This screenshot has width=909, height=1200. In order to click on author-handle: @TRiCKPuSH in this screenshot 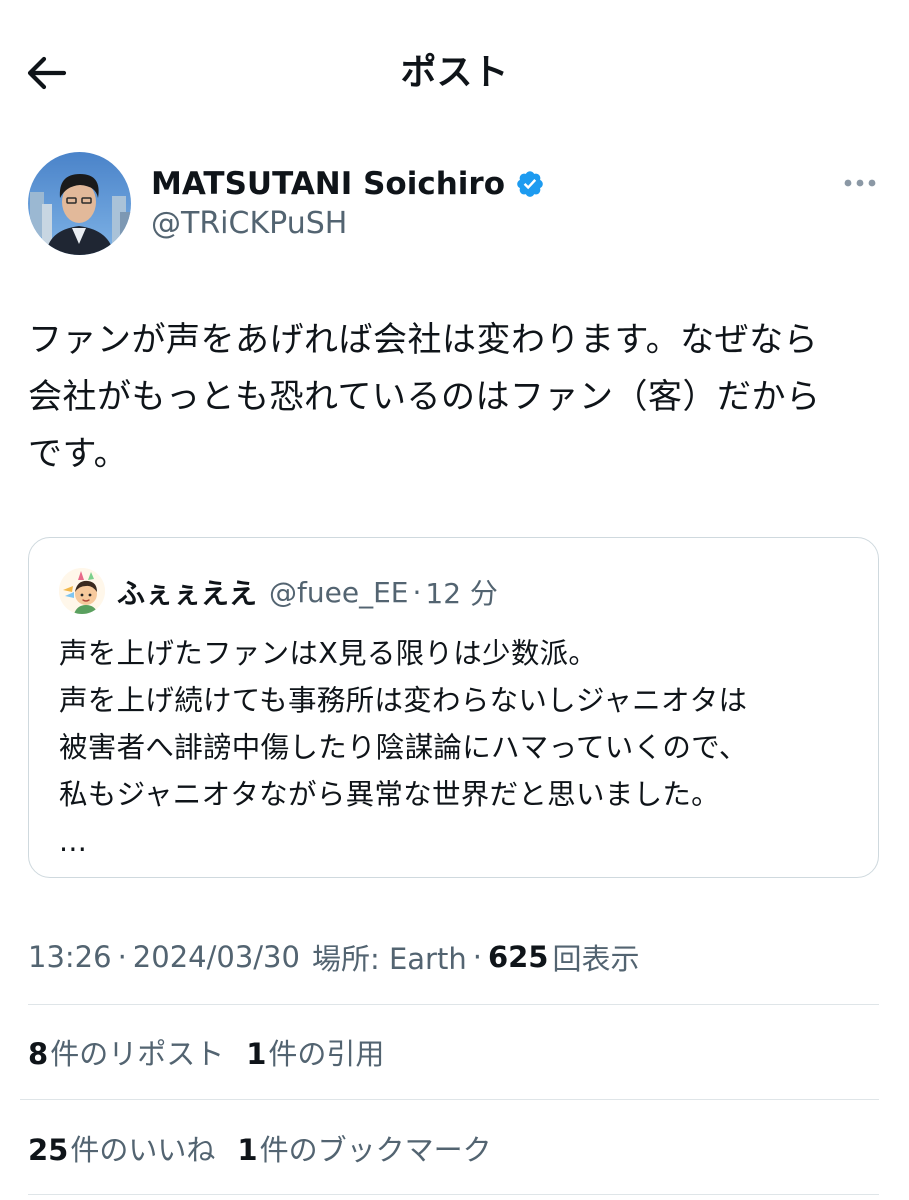, I will do `click(249, 223)`.